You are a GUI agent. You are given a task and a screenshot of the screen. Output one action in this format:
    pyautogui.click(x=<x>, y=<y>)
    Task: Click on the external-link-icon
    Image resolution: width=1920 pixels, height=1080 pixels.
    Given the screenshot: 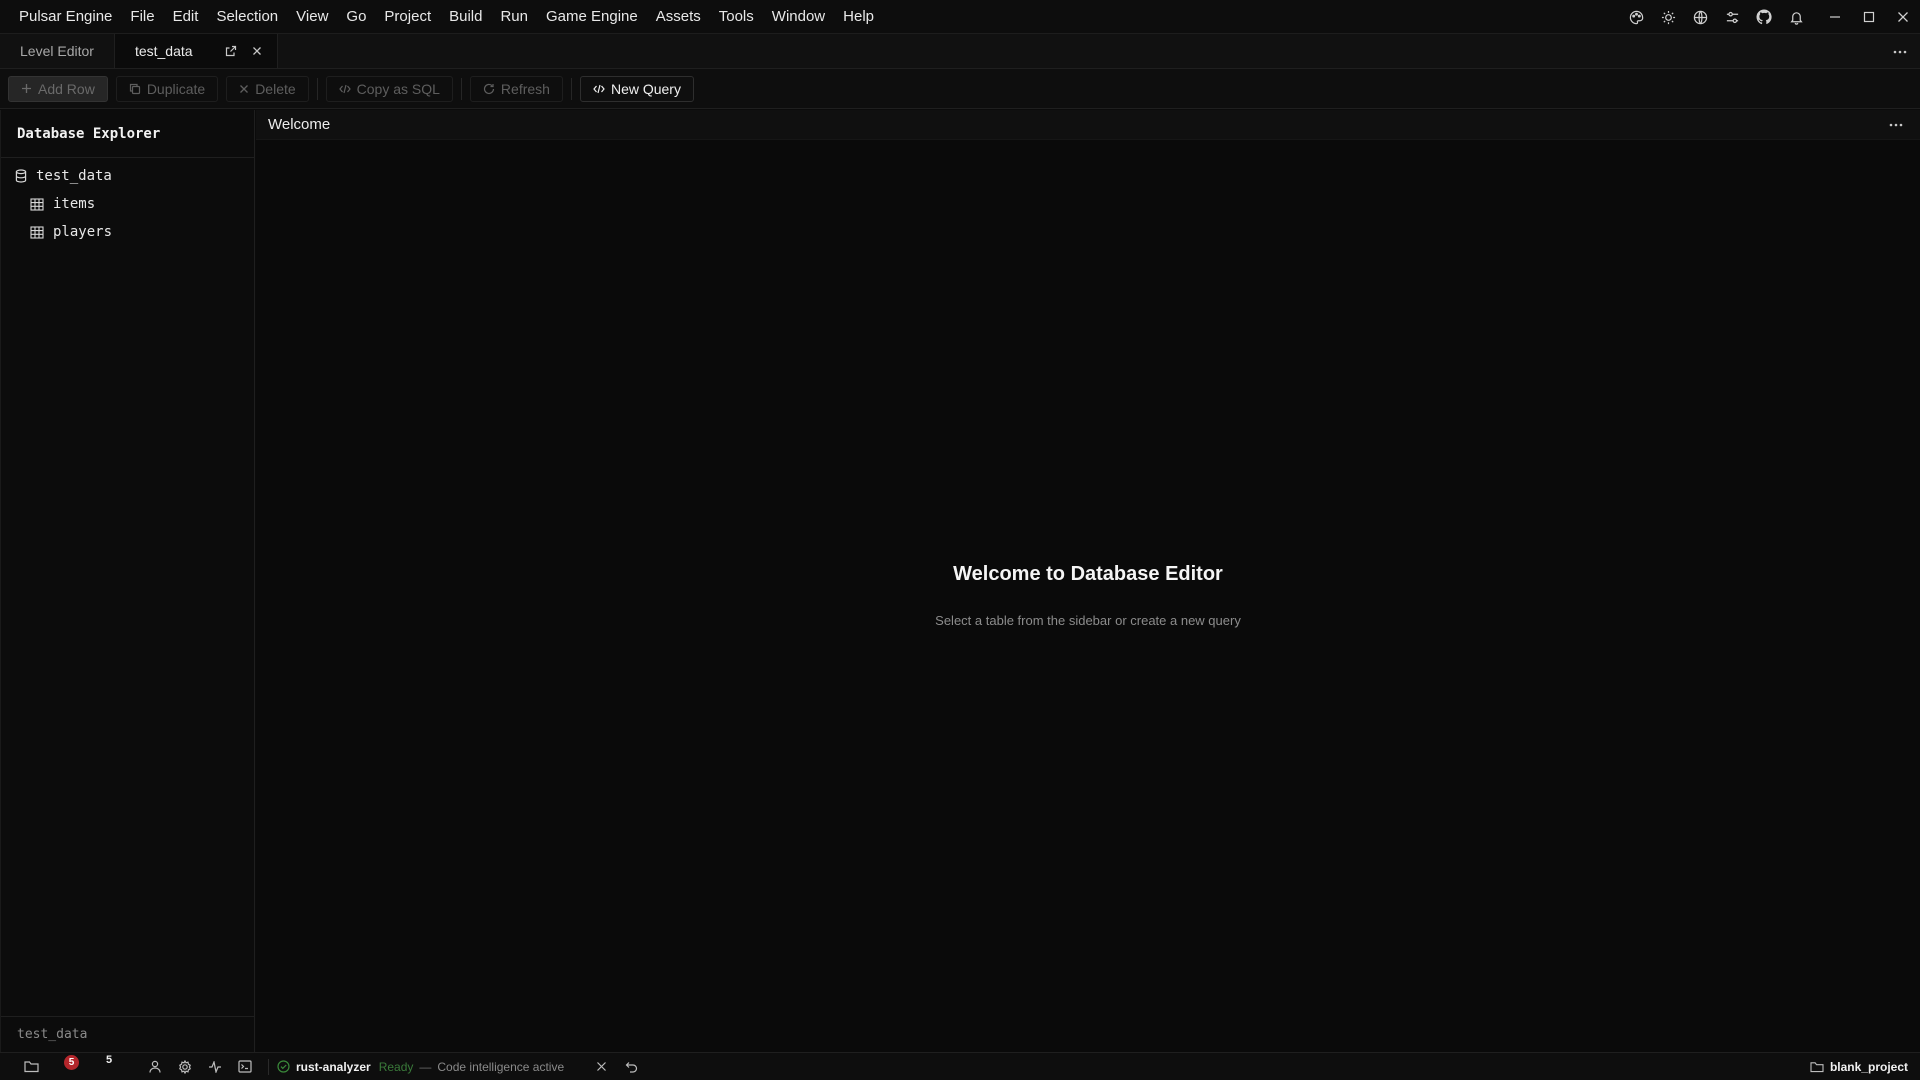 What is the action you would take?
    pyautogui.click(x=231, y=51)
    